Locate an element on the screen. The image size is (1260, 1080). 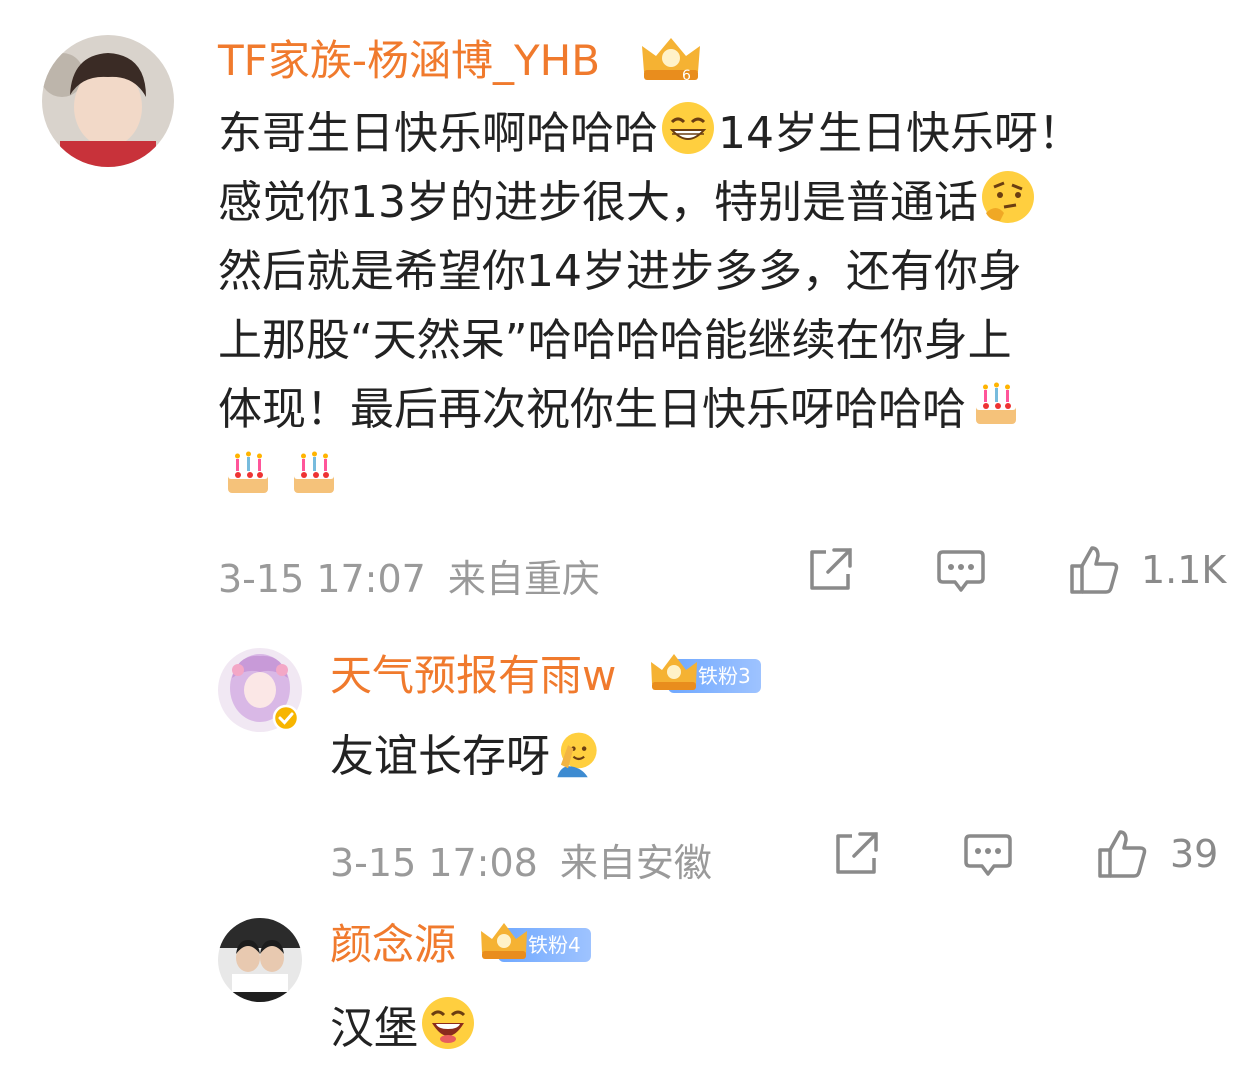
salute-emoji-icon is located at coordinates (577, 755).